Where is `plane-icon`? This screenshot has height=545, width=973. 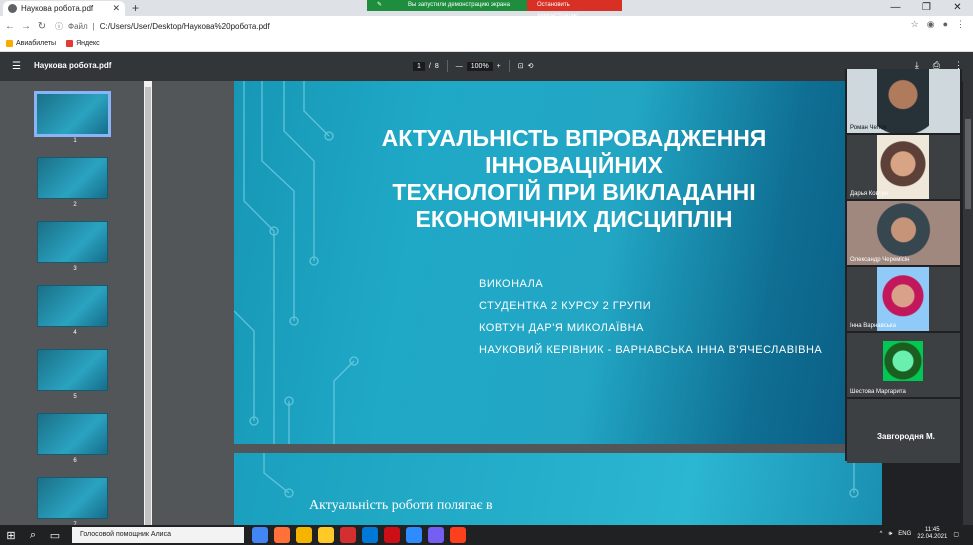 plane-icon is located at coordinates (9, 43).